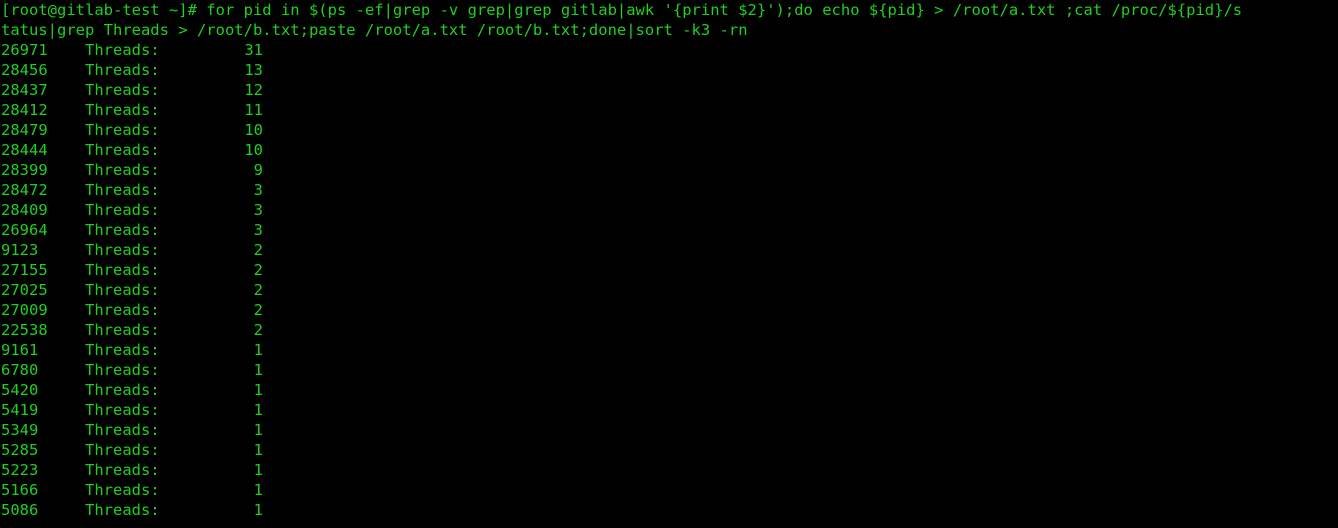 The image size is (1338, 528). I want to click on process-id: 28456, so click(24, 70).